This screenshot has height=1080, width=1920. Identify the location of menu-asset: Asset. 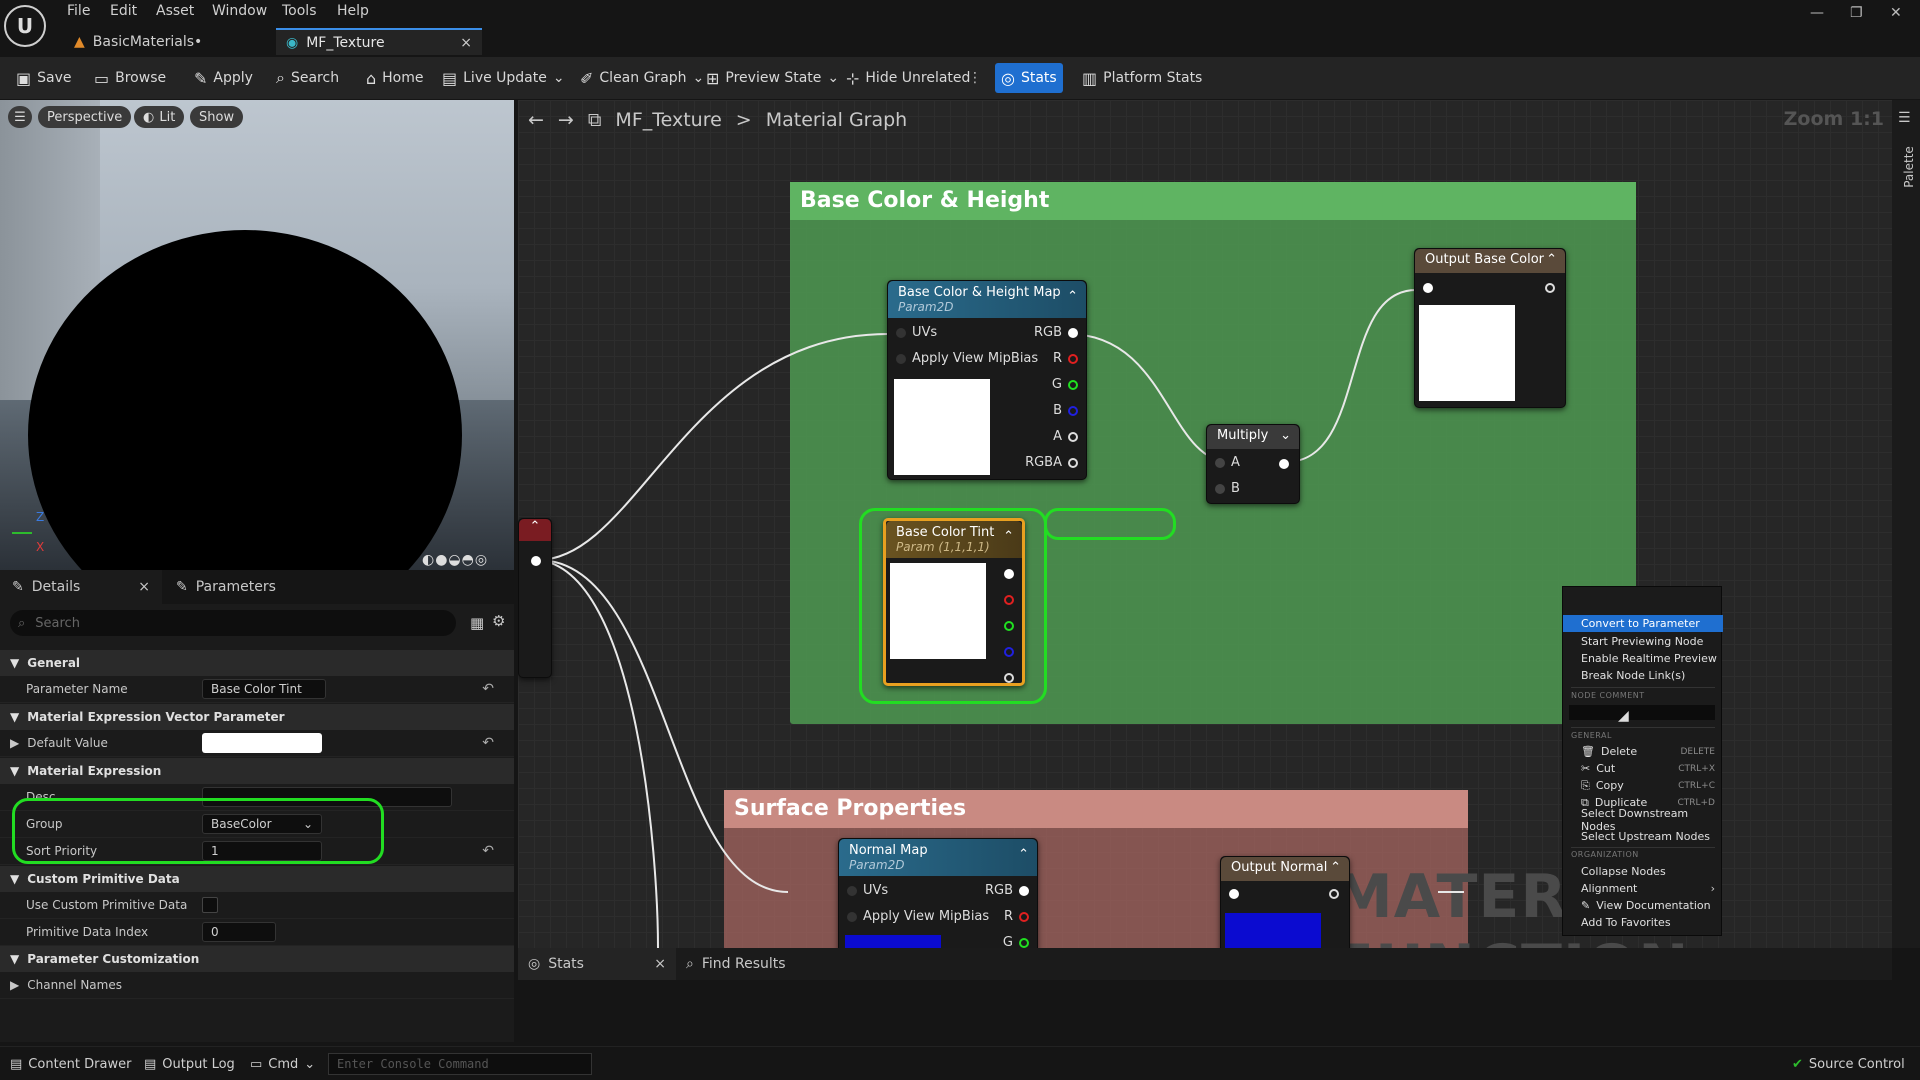
(175, 11).